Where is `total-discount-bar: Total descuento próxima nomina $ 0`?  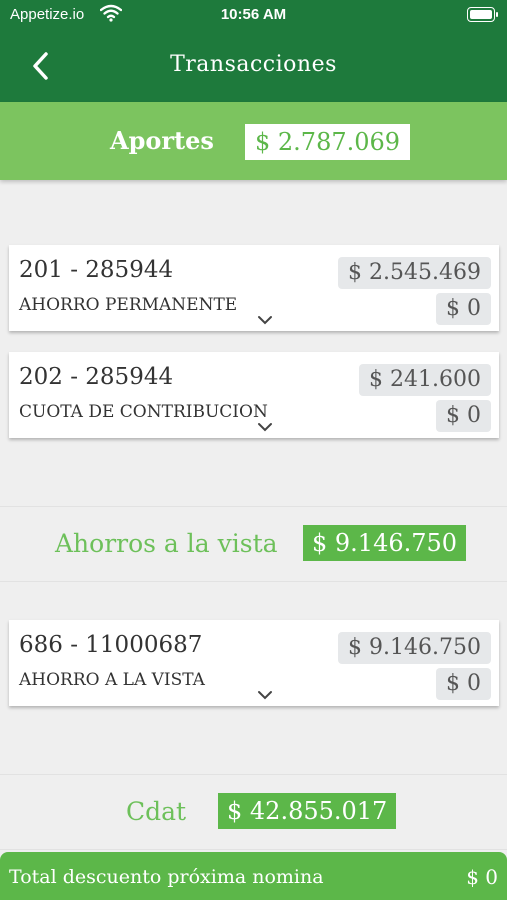 total-discount-bar: Total descuento próxima nomina $ 0 is located at coordinates (253, 876).